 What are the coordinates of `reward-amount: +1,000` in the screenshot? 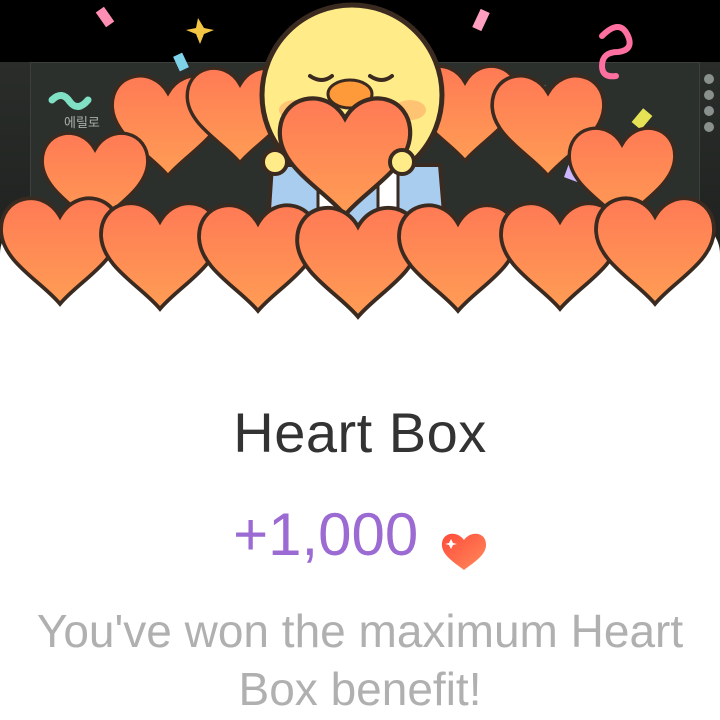 It's located at (326, 534).